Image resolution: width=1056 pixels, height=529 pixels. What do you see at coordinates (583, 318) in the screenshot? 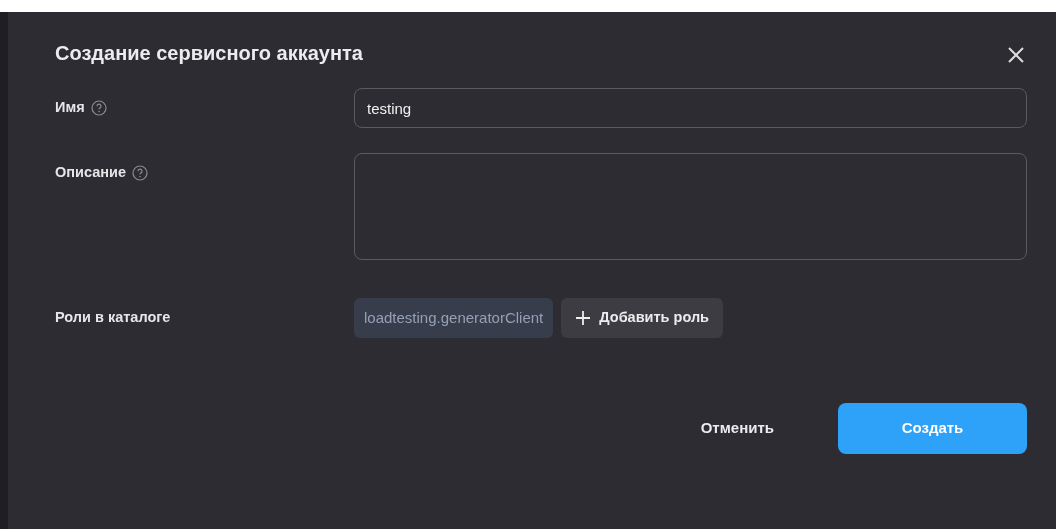
I see `plus-icon` at bounding box center [583, 318].